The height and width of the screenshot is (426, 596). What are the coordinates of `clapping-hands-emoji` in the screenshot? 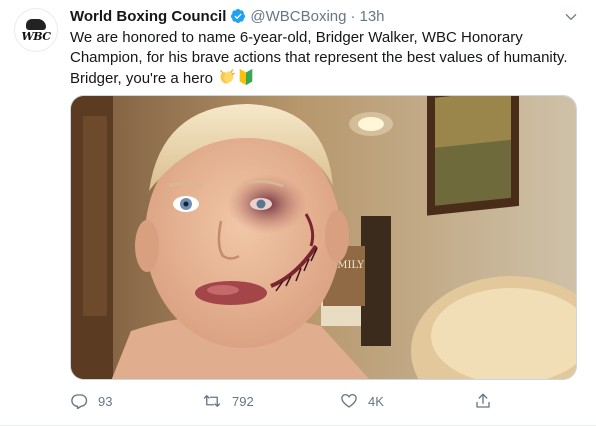 It's located at (227, 80).